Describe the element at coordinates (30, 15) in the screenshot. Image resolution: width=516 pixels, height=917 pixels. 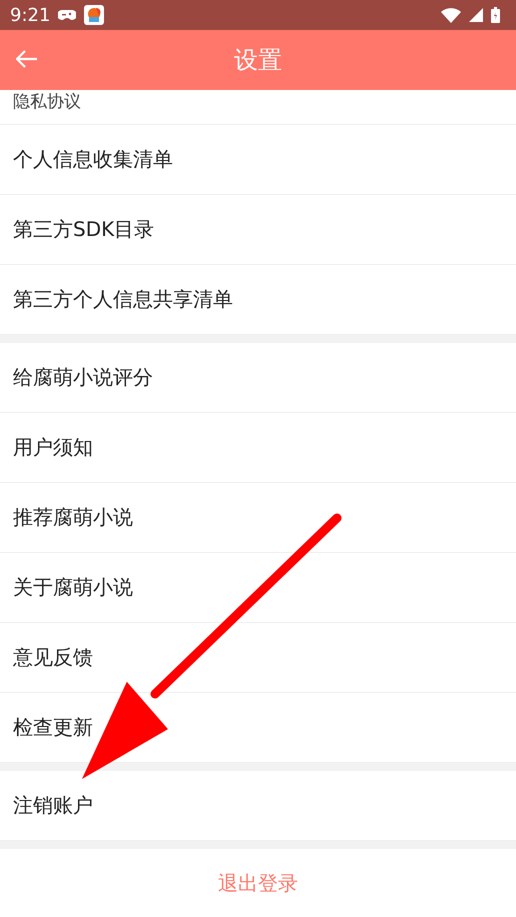
I see `status-time: 9:21` at that location.